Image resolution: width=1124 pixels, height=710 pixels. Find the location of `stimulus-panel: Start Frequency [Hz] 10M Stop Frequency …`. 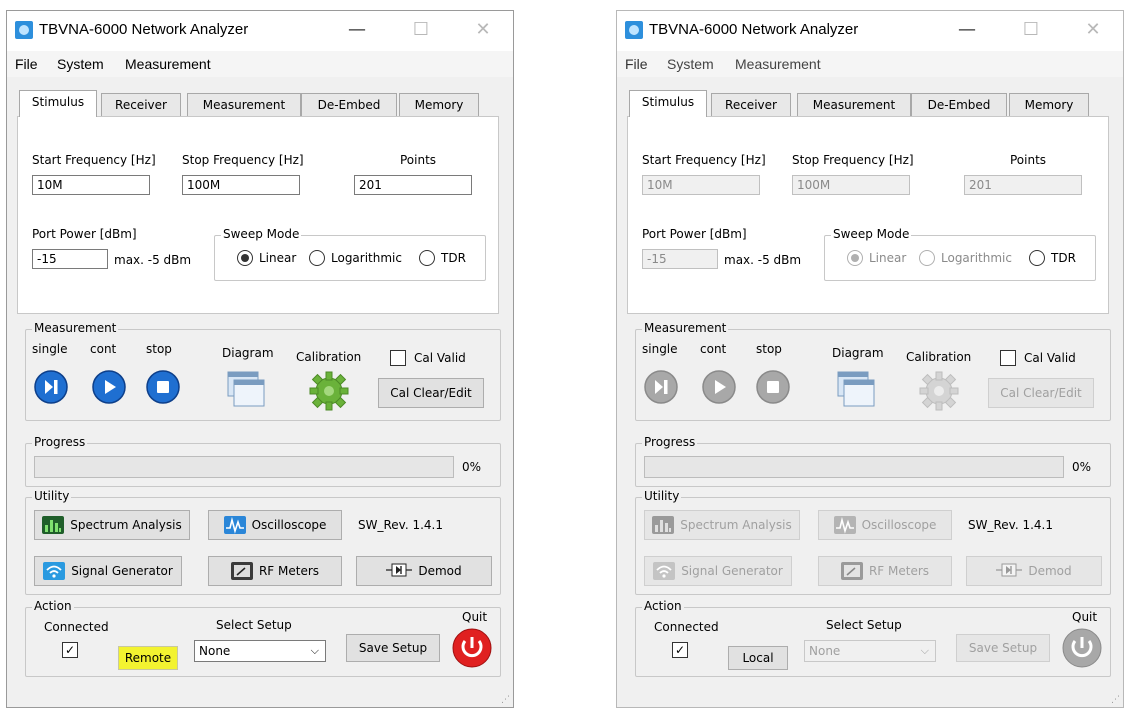

stimulus-panel: Start Frequency [Hz] 10M Stop Frequency … is located at coordinates (868, 215).